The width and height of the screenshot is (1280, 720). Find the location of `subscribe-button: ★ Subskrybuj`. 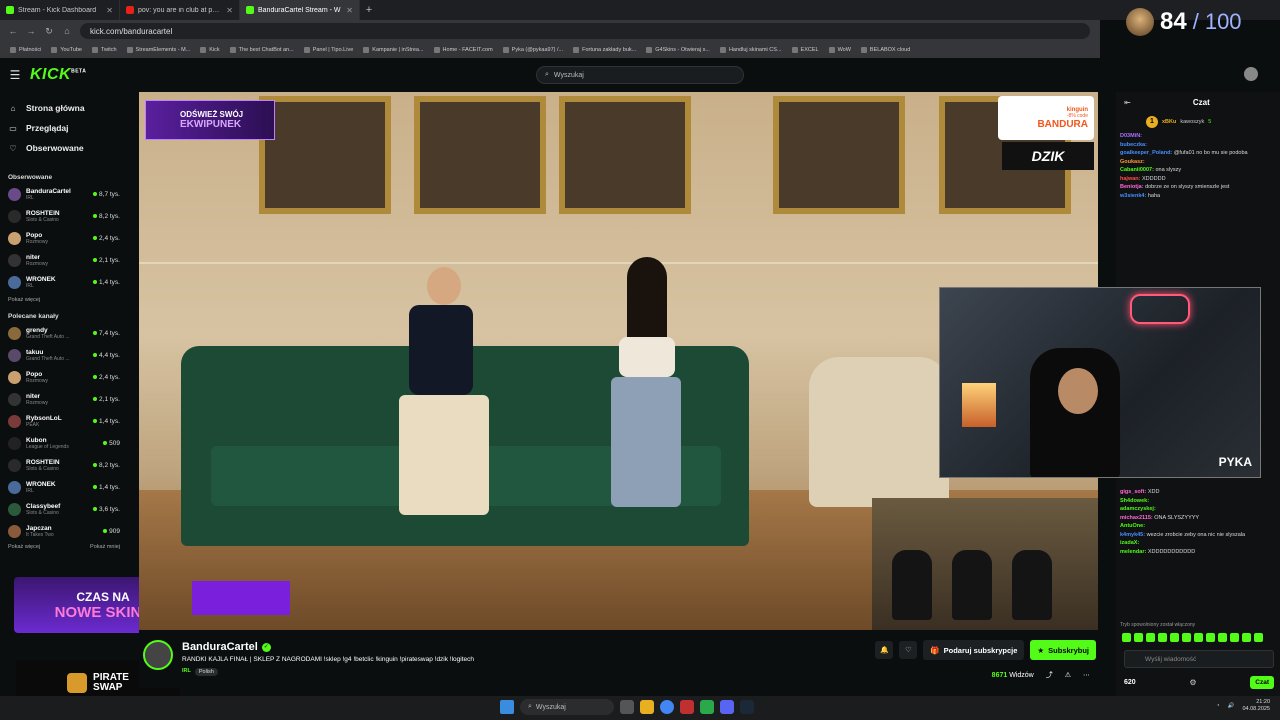

subscribe-button: ★ Subskrybuj is located at coordinates (1063, 650).